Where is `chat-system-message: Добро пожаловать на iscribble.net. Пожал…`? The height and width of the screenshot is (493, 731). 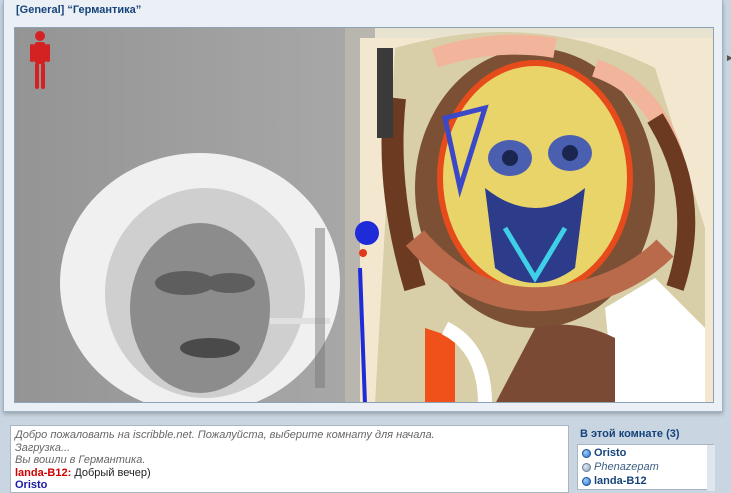
chat-system-message: Добро пожаловать на iscribble.net. Пожал… is located at coordinates (225, 435).